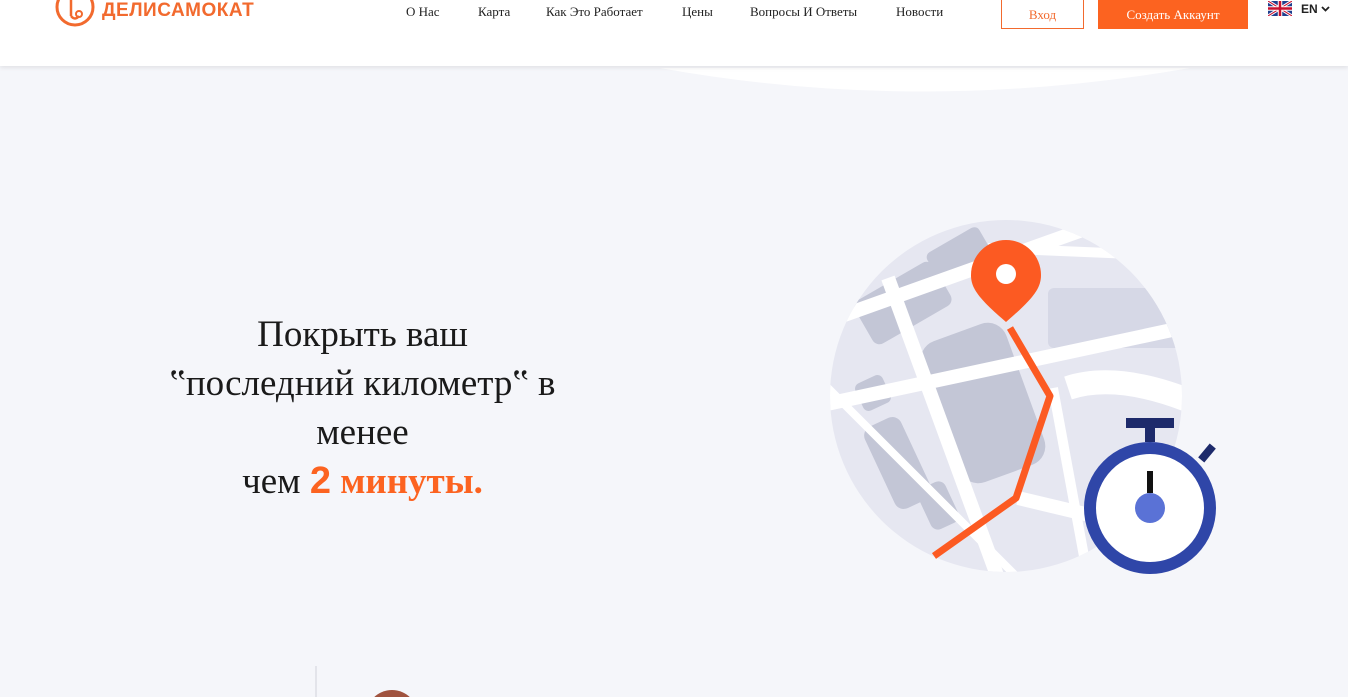  Describe the element at coordinates (320, 481) in the screenshot. I see `hero-number: 2` at that location.